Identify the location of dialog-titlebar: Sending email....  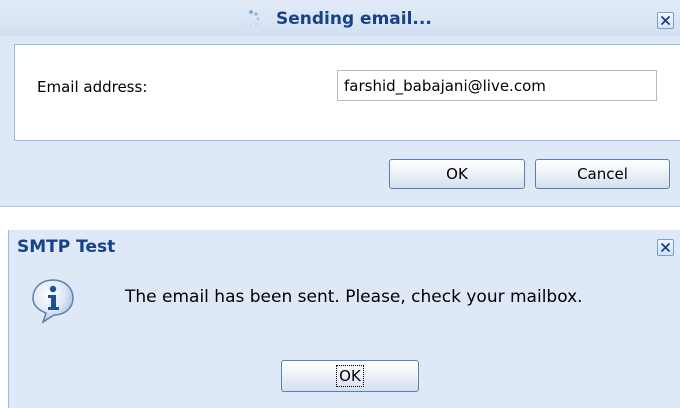
(340, 18).